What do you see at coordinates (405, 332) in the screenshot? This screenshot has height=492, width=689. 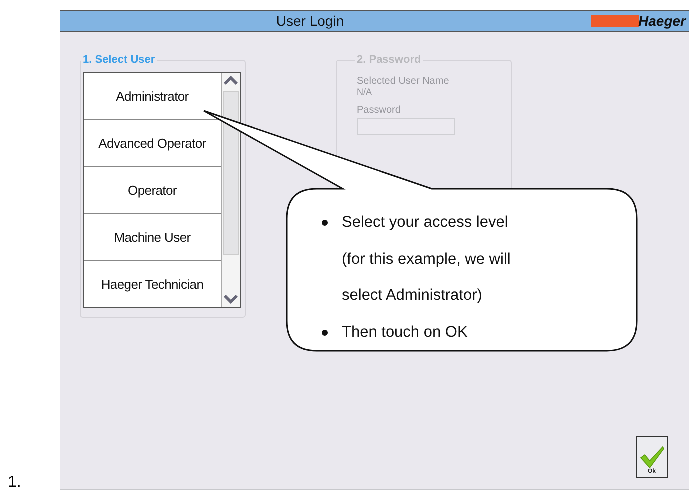 I see `instruction-text: Then touch on OK` at bounding box center [405, 332].